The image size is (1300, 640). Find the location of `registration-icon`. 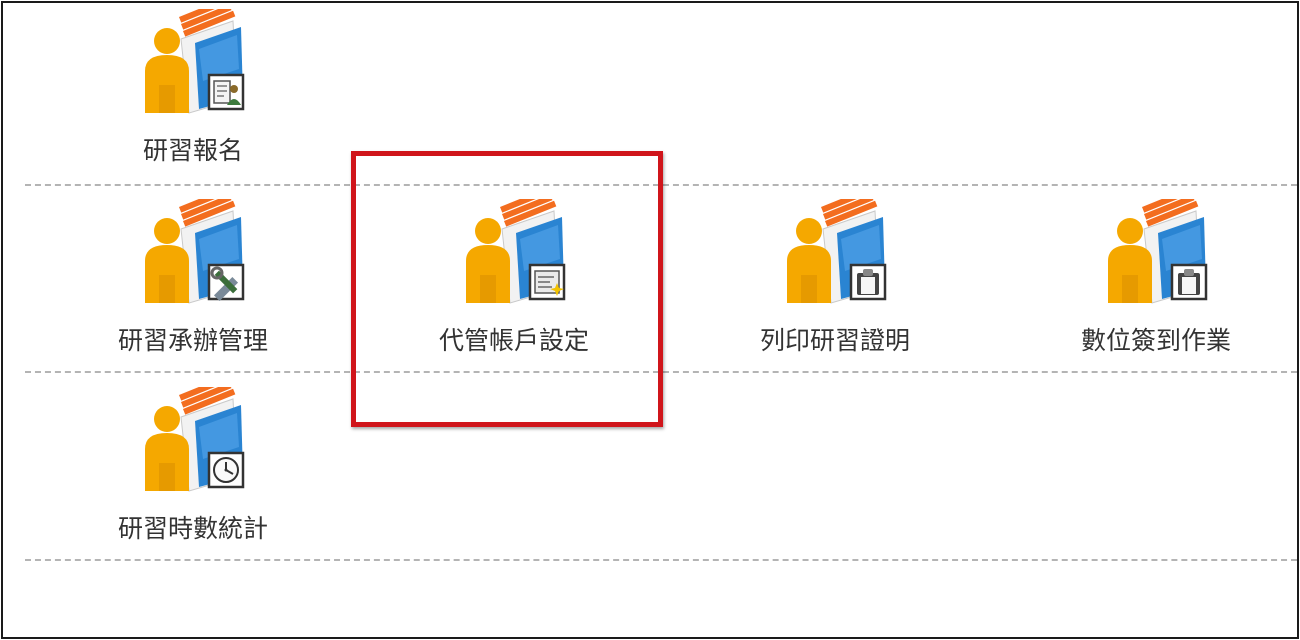

registration-icon is located at coordinates (195, 61).